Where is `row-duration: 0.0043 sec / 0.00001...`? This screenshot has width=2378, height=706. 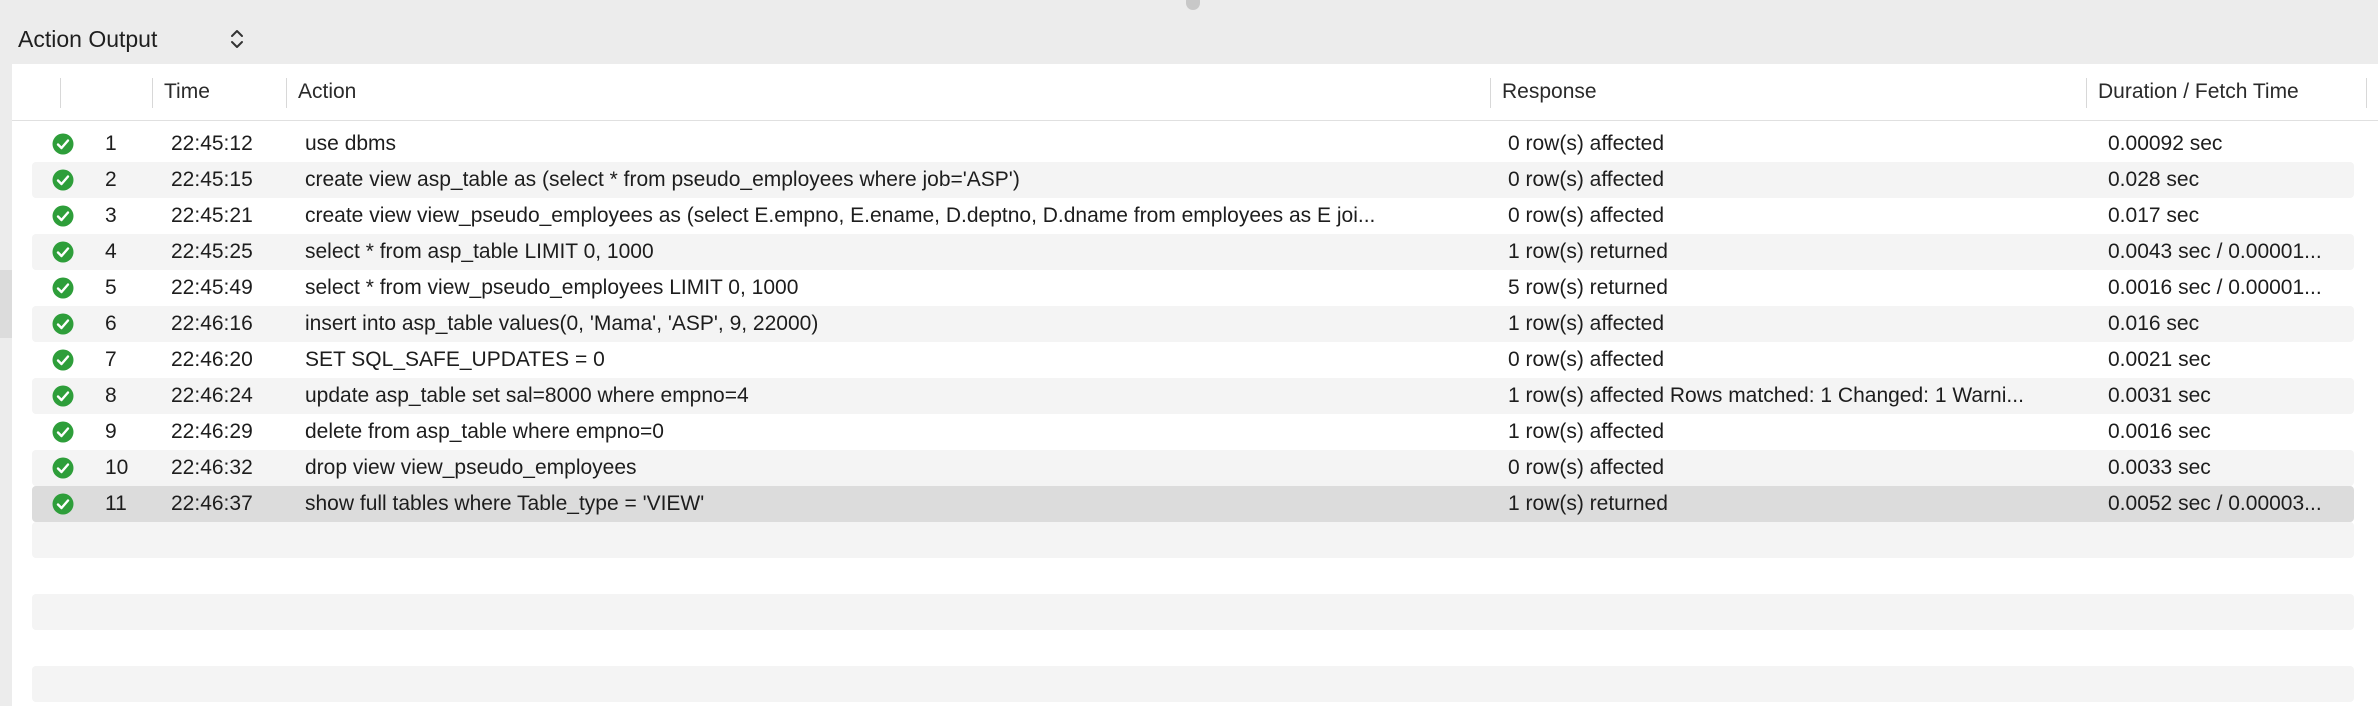
row-duration: 0.0043 sec / 0.00001... is located at coordinates (2215, 251).